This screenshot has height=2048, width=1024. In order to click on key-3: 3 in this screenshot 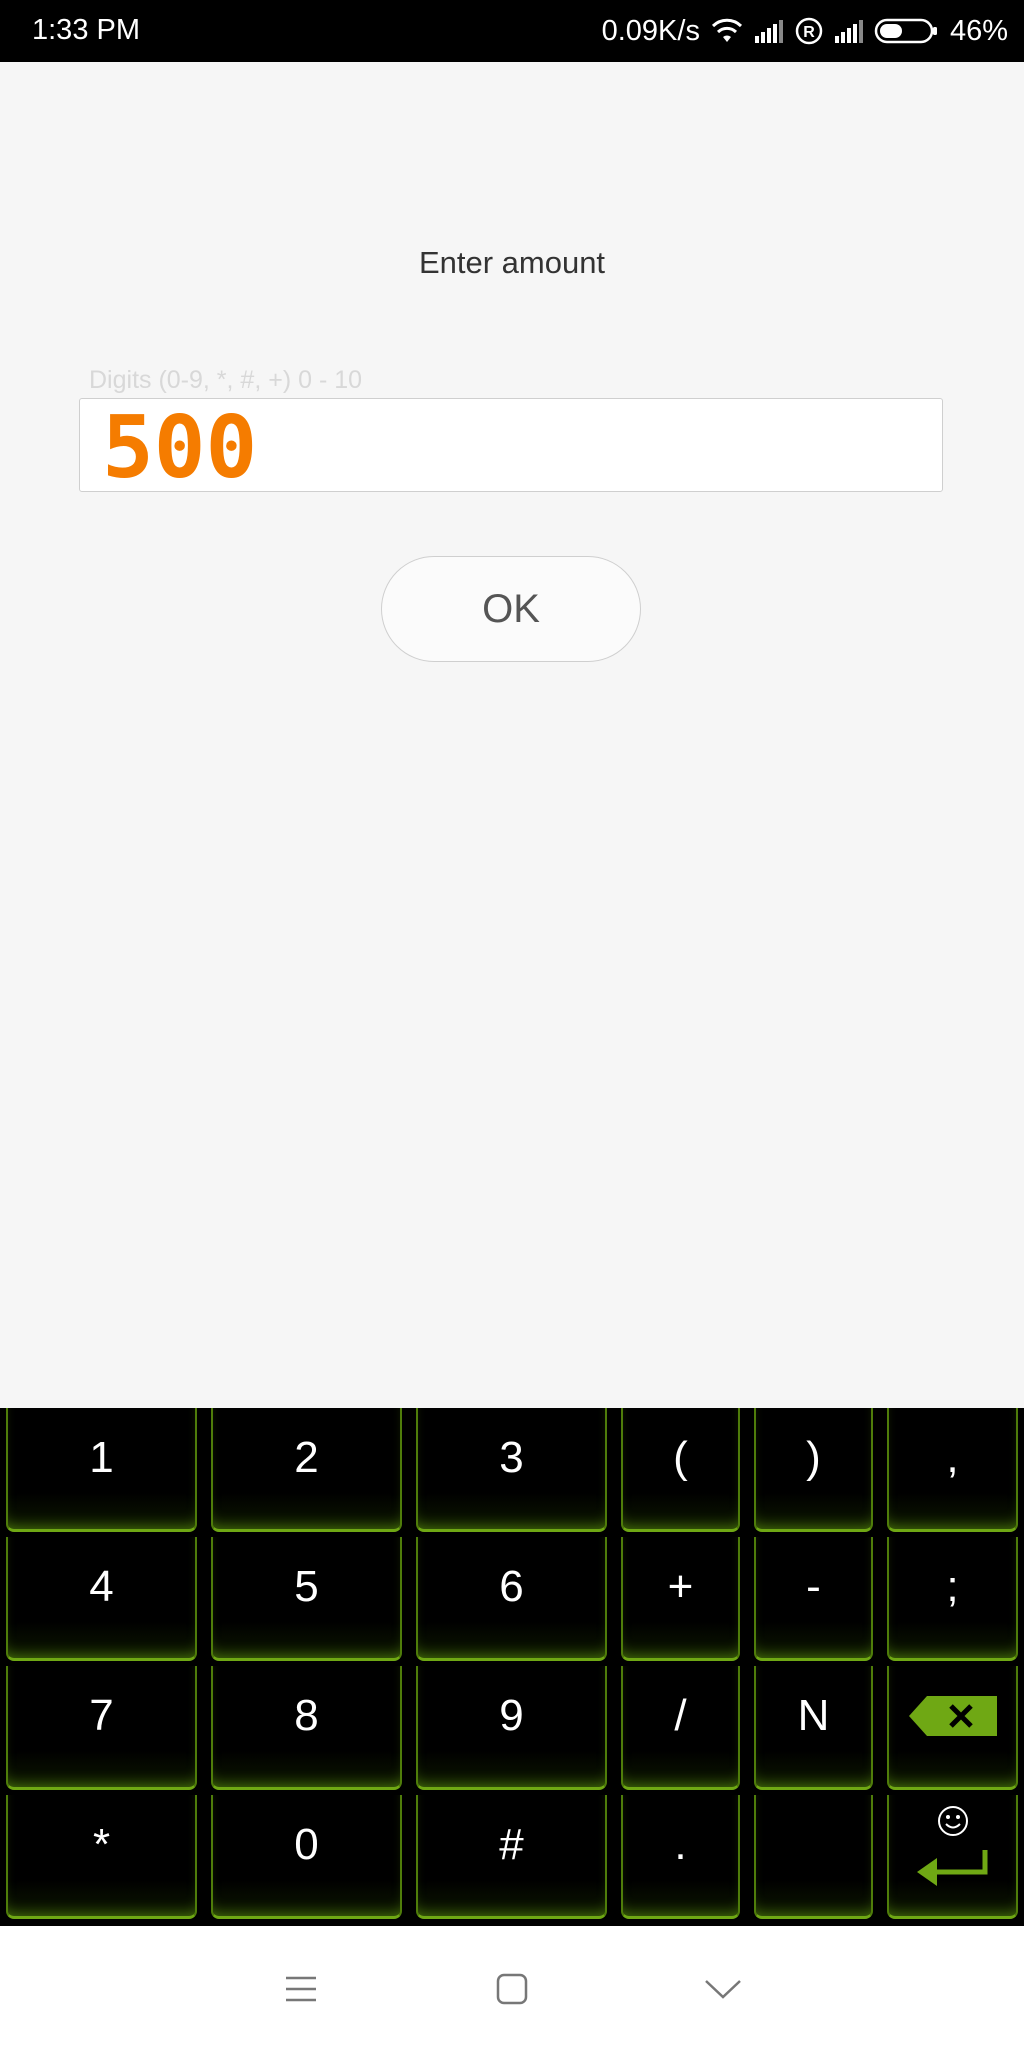, I will do `click(511, 1470)`.